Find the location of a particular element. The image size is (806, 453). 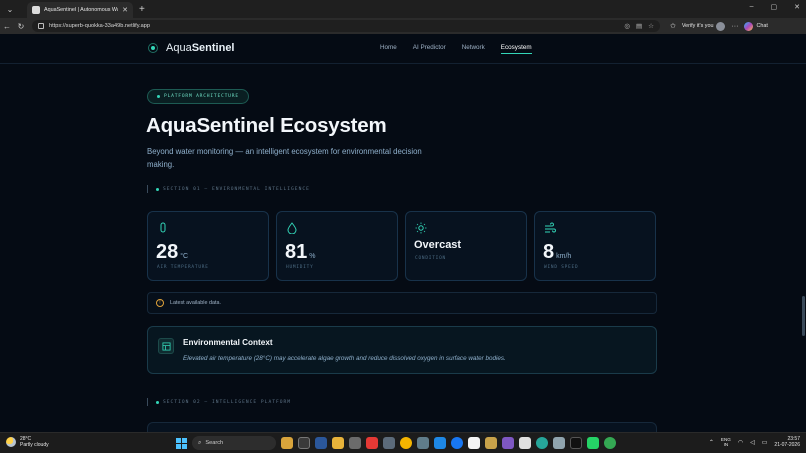

context-grid-icon is located at coordinates (166, 346).